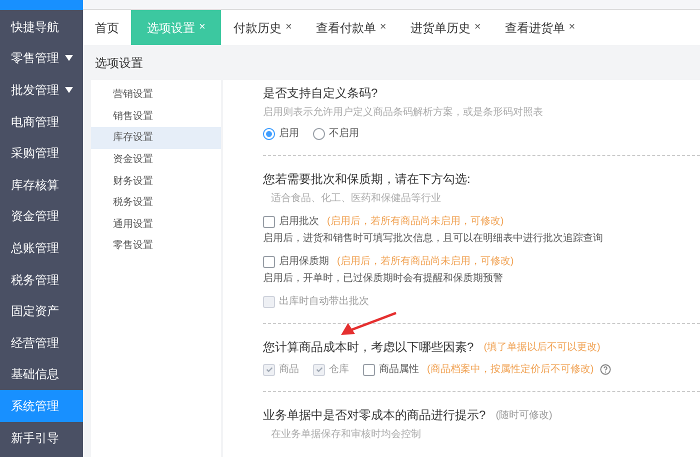 Image resolution: width=700 pixels, height=457 pixels. I want to click on option-label: 仓库, so click(339, 369).